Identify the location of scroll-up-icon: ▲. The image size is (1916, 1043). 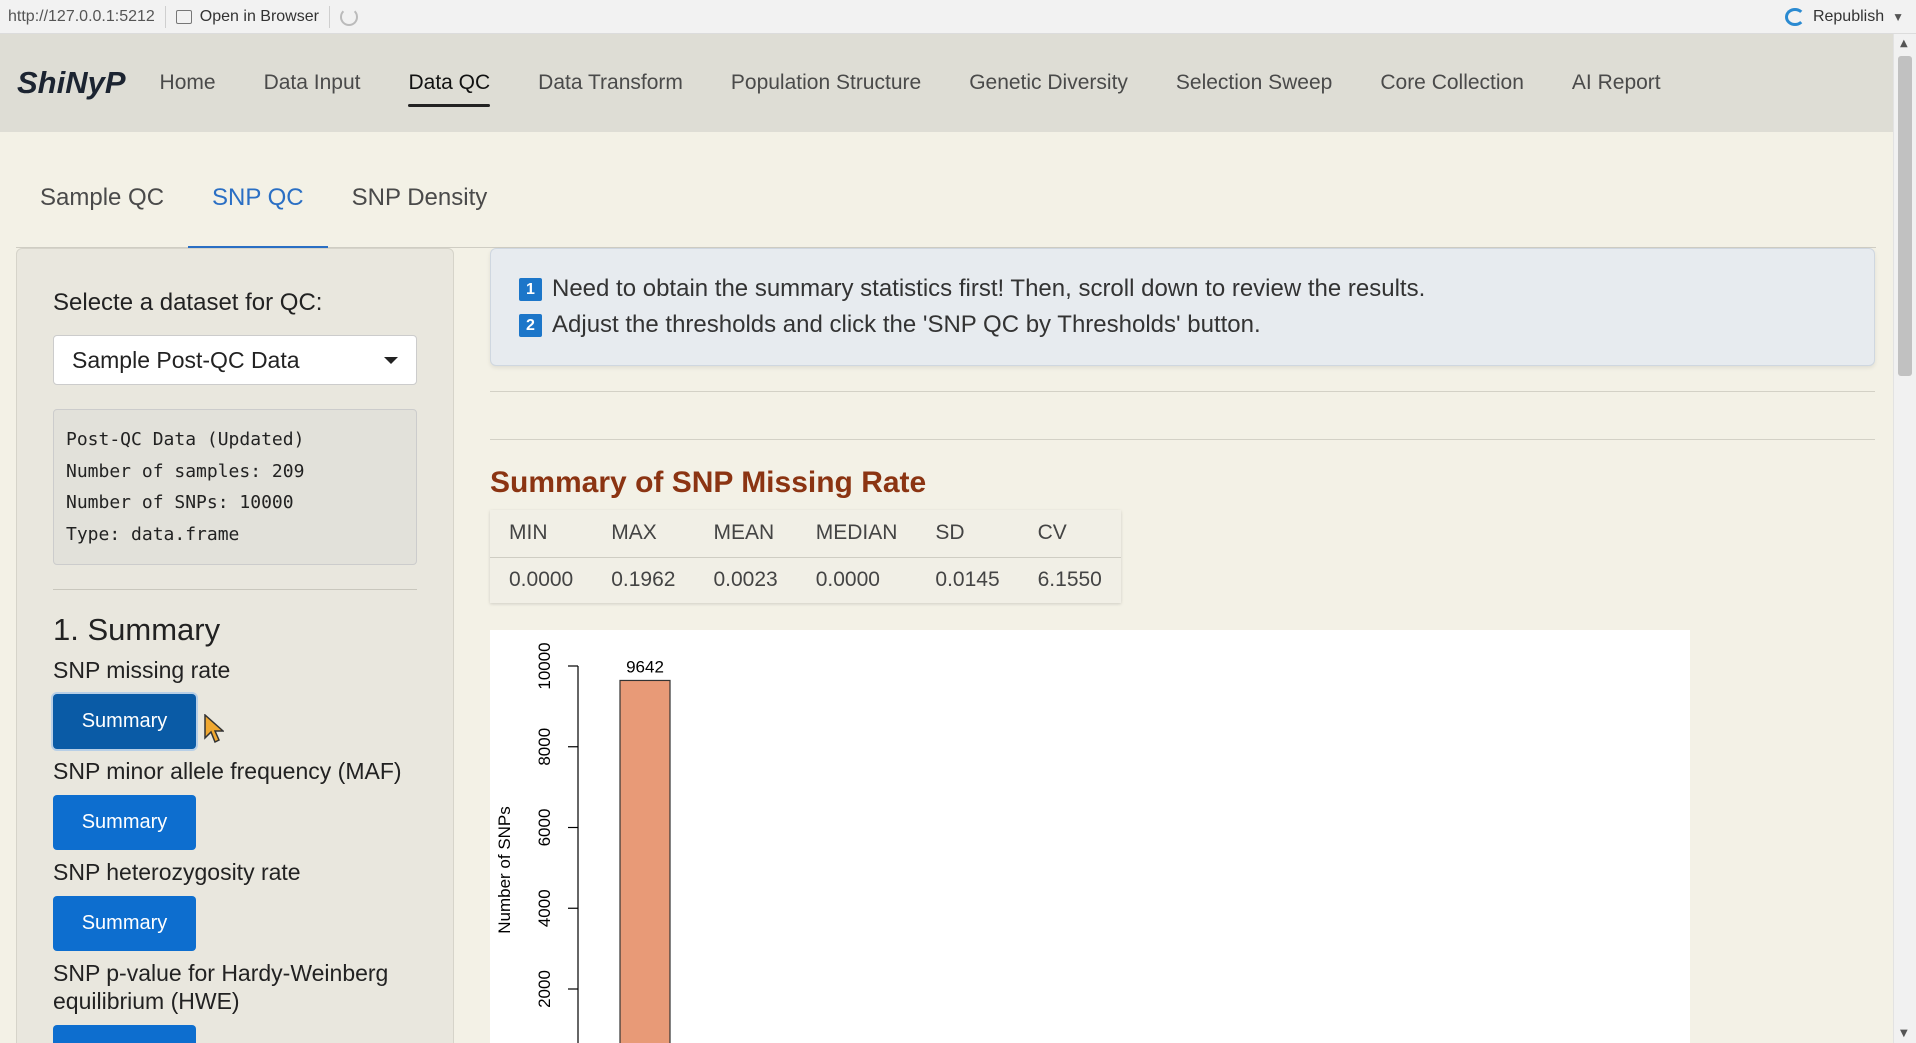
(1904, 43).